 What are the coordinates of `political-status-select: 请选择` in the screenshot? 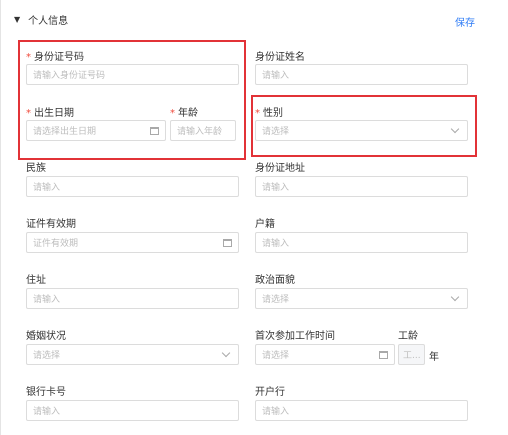 It's located at (361, 298).